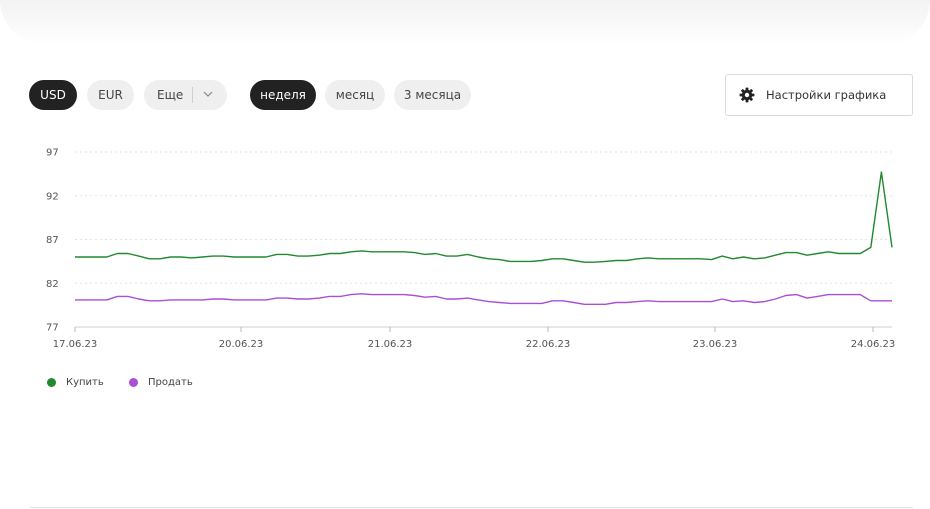  Describe the element at coordinates (193, 95) in the screenshot. I see `dropdown-divider` at that location.